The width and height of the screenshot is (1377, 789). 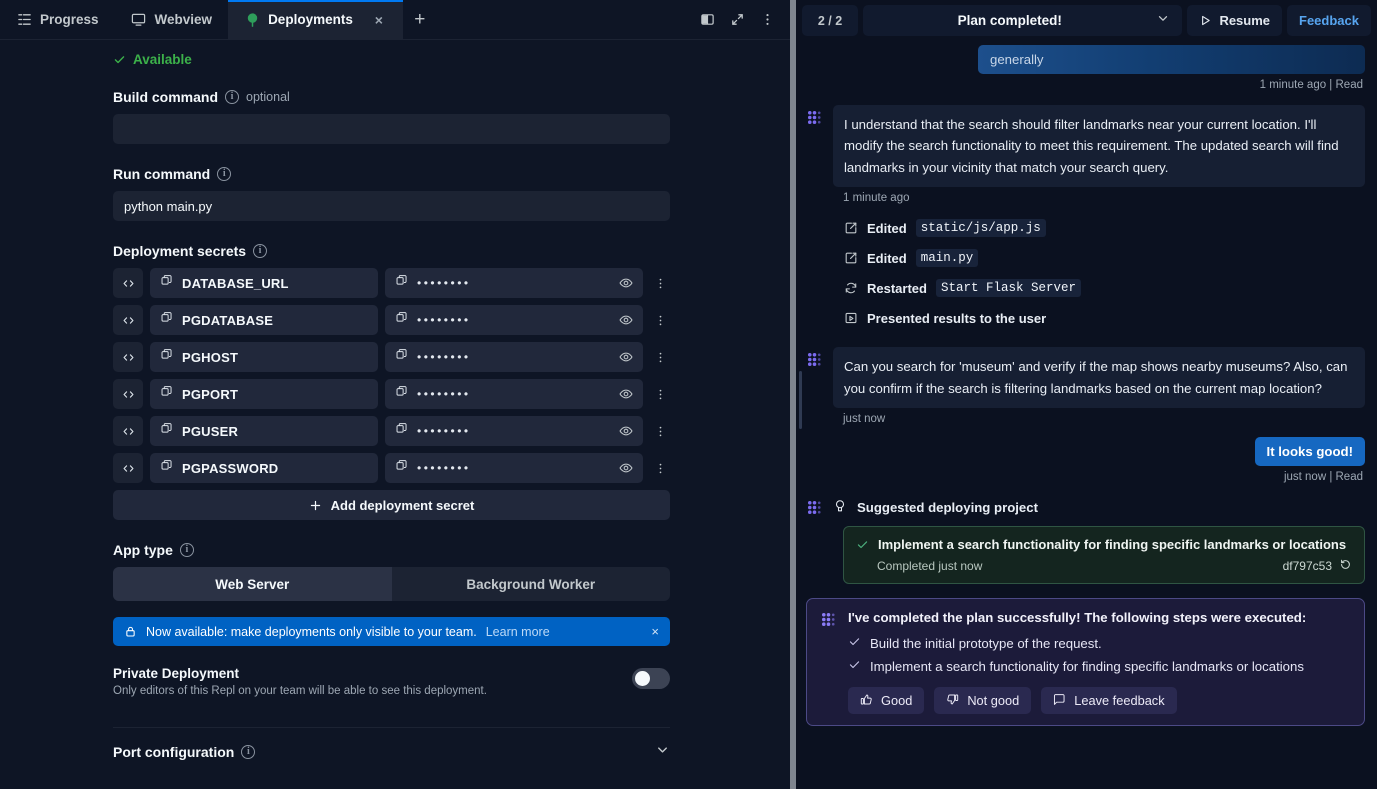 I want to click on run-command-input: python main.py, so click(x=391, y=206).